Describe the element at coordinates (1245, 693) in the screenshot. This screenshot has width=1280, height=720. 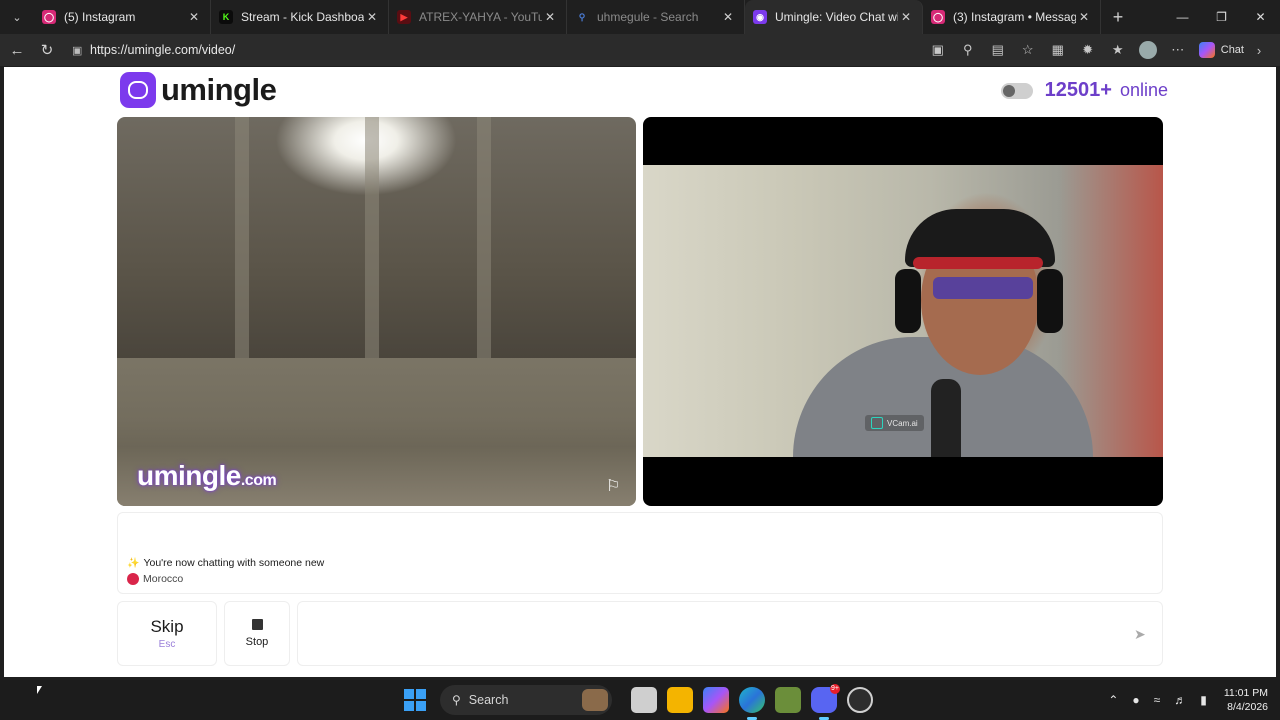
I see `clock-time: 11:01 PM` at that location.